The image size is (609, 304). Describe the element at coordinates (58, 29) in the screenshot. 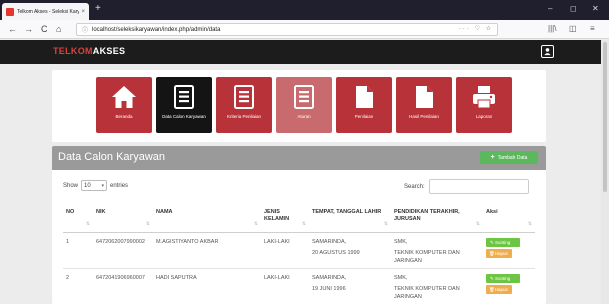

I see `home-nav-icon: ⌂` at that location.